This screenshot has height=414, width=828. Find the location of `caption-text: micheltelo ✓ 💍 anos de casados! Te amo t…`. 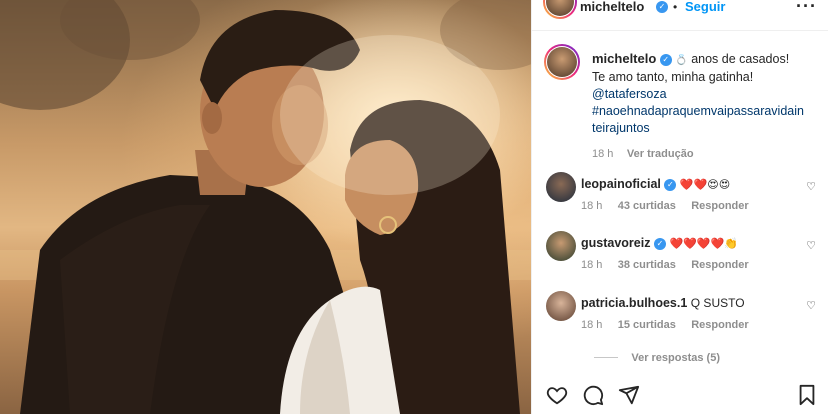

caption-text: micheltelo ✓ 💍 anos de casados! Te amo t… is located at coordinates (708, 106).